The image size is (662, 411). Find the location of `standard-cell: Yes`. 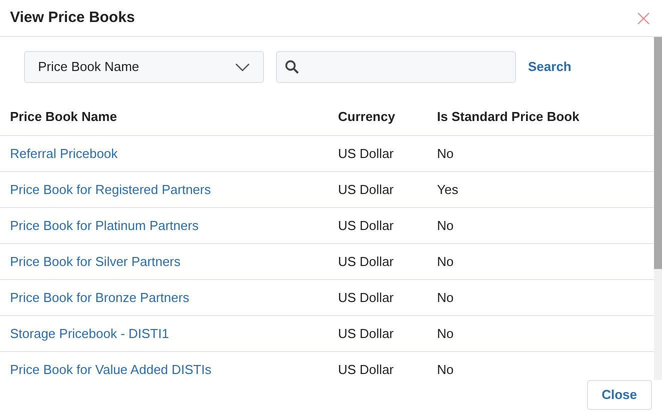

standard-cell: Yes is located at coordinates (447, 189).